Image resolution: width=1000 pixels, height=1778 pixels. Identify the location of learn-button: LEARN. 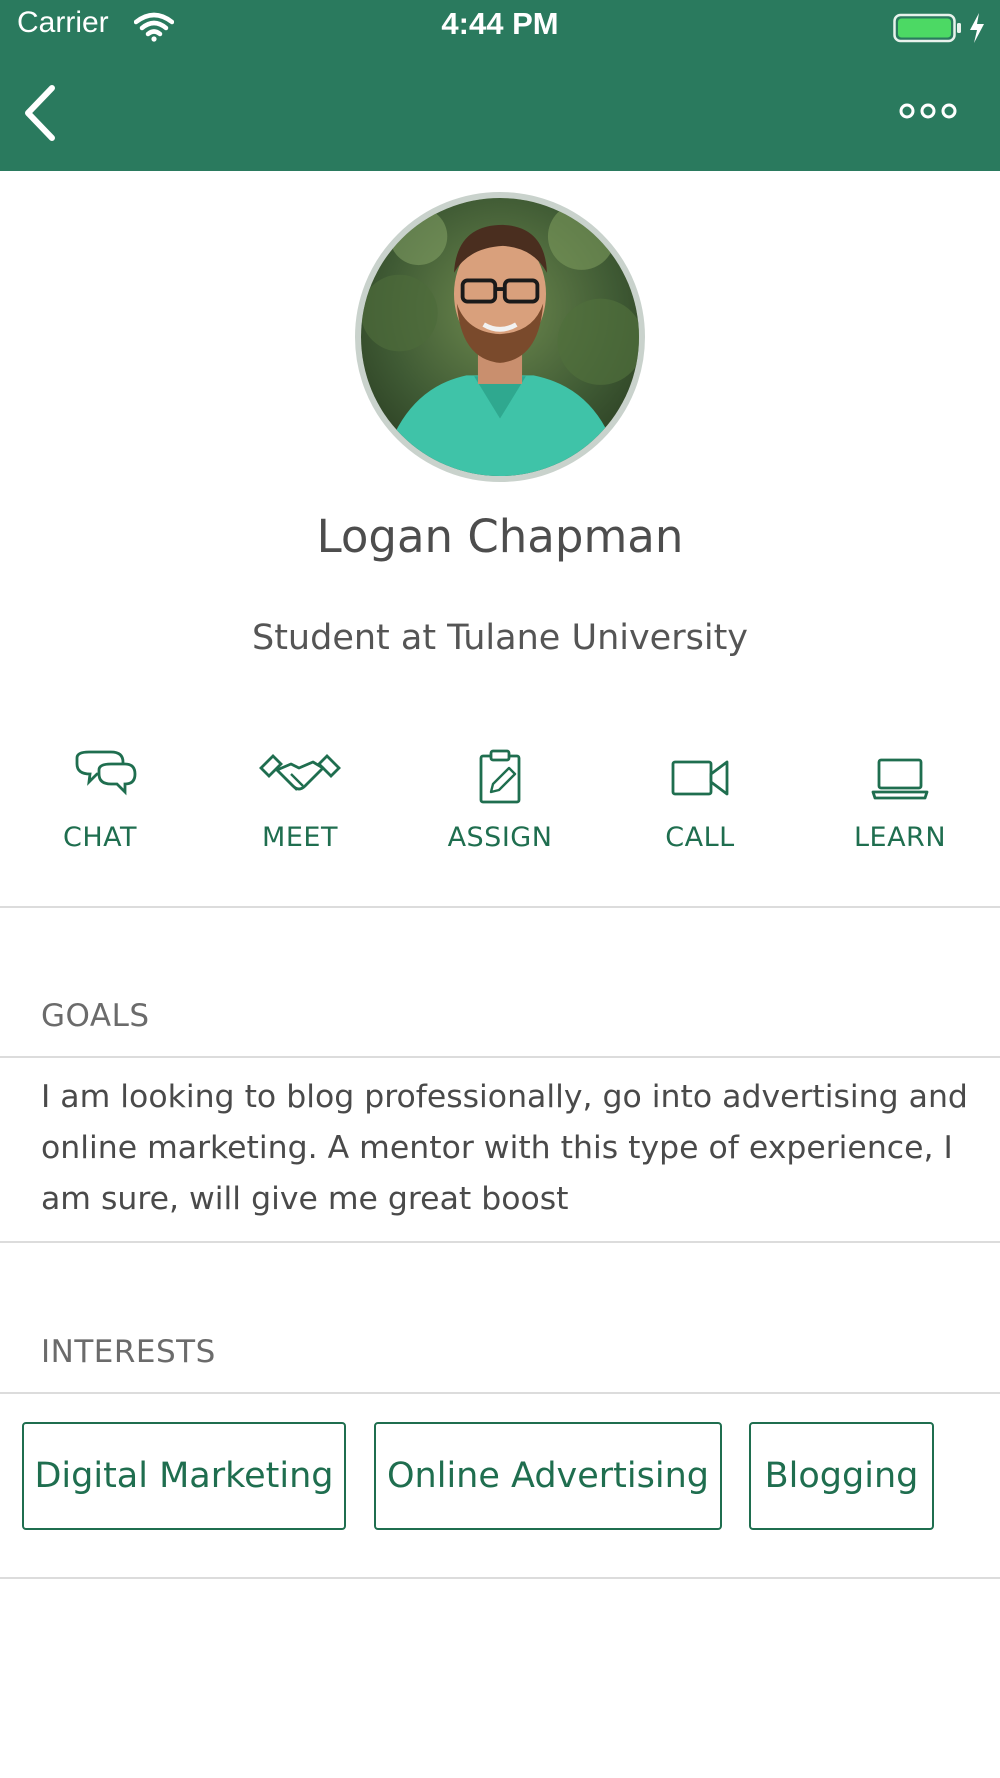
(900, 813).